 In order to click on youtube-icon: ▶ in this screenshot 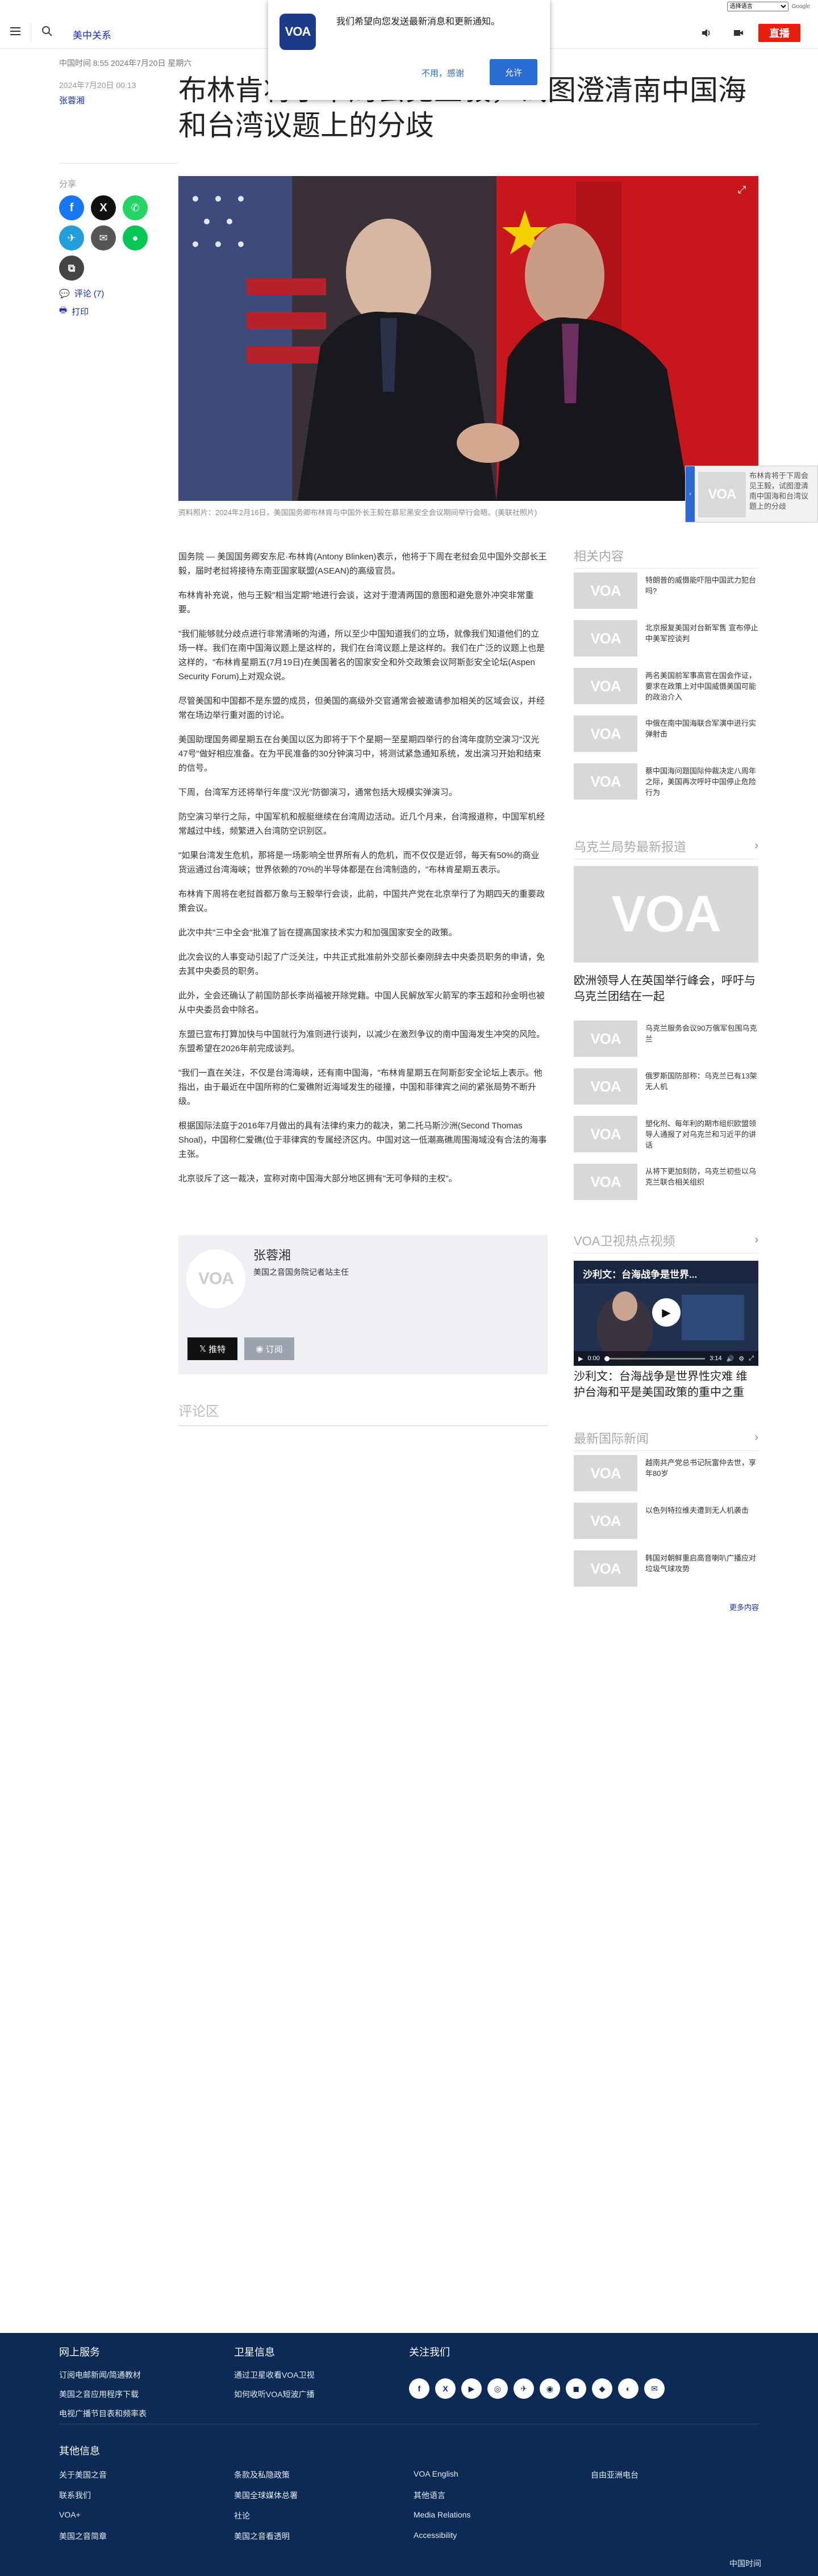, I will do `click(471, 2388)`.